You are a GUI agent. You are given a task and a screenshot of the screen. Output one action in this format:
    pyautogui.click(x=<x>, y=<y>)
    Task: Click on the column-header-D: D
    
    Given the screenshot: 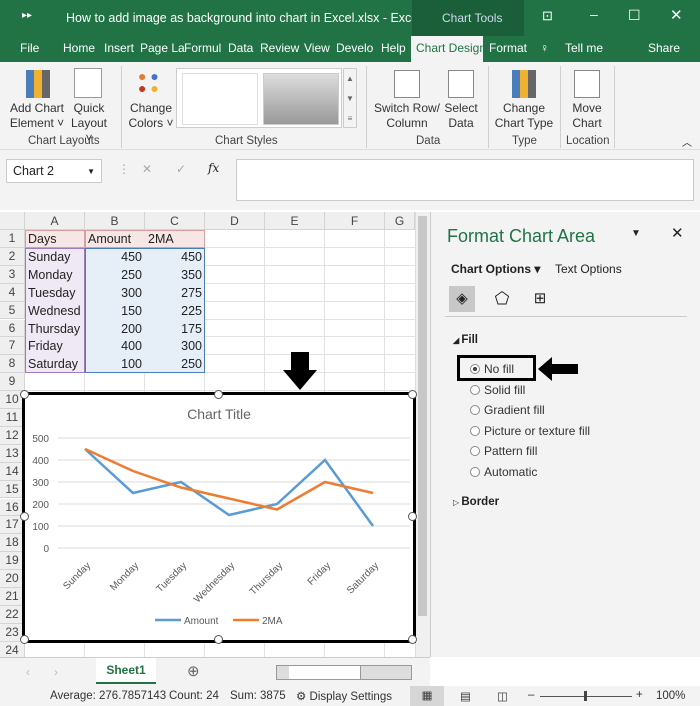 What is the action you would take?
    pyautogui.click(x=235, y=221)
    